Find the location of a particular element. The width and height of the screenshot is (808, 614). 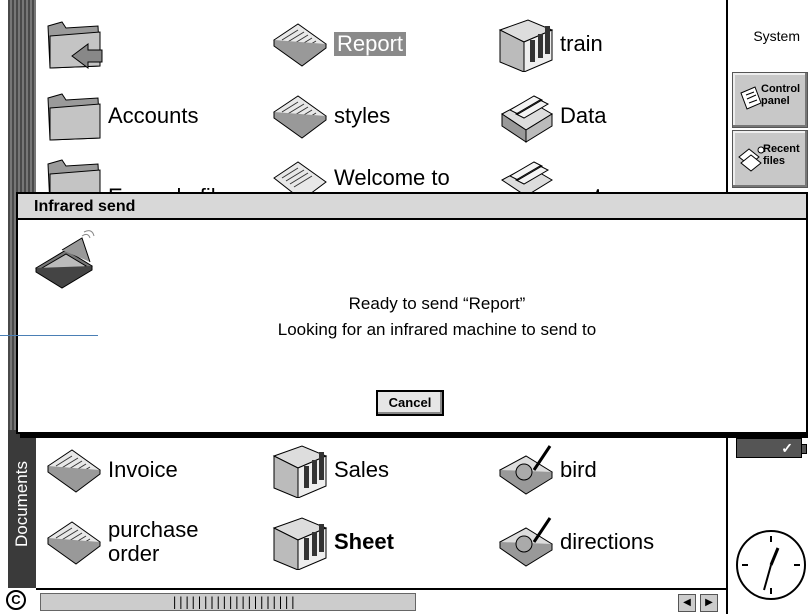

file-train: train is located at coordinates (548, 44).